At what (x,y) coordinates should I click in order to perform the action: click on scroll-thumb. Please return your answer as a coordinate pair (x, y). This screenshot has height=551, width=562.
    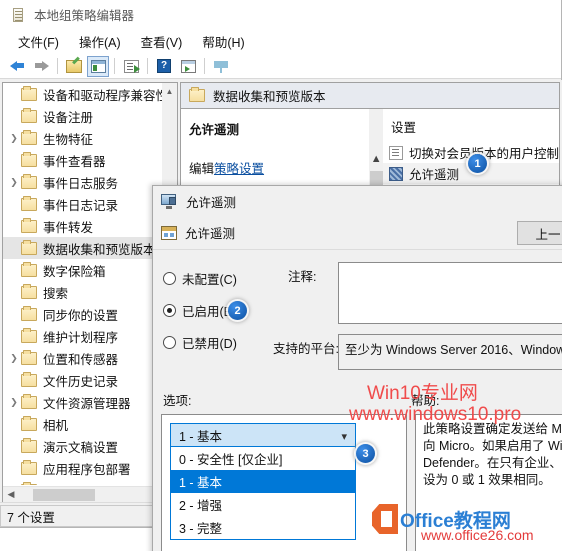
    Looking at the image, I should click on (64, 494).